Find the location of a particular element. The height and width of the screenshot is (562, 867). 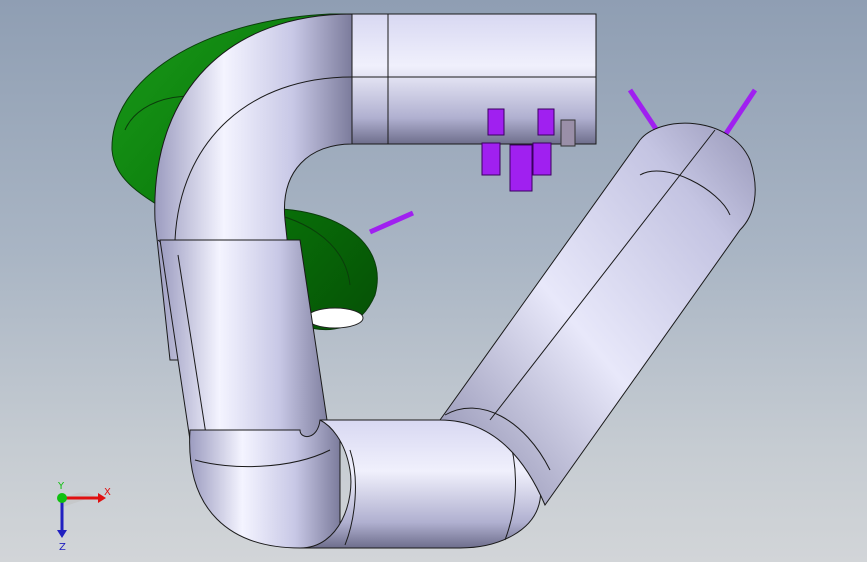

y-axis-label: Y is located at coordinates (61, 486).